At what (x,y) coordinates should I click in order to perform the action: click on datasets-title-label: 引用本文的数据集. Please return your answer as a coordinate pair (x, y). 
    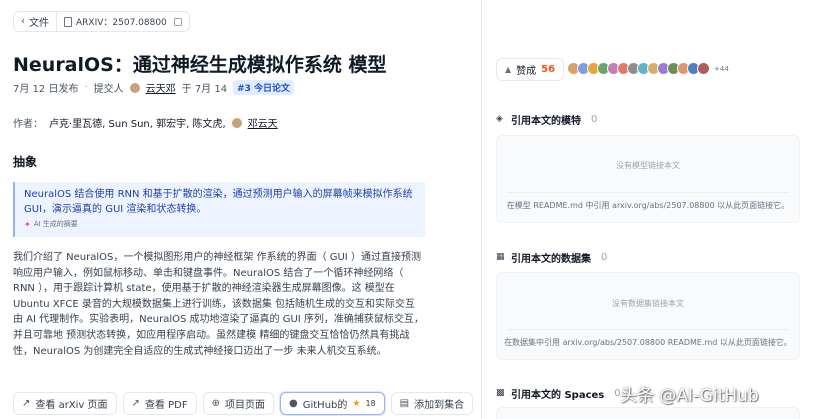
    Looking at the image, I should click on (551, 259).